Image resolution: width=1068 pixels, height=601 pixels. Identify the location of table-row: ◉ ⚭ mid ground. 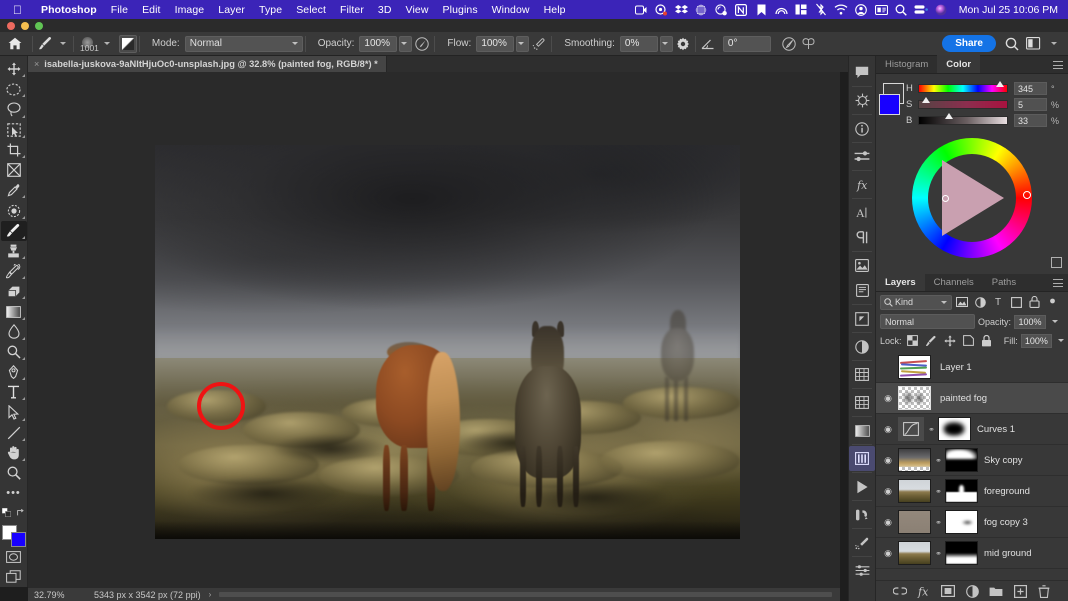
(972, 553).